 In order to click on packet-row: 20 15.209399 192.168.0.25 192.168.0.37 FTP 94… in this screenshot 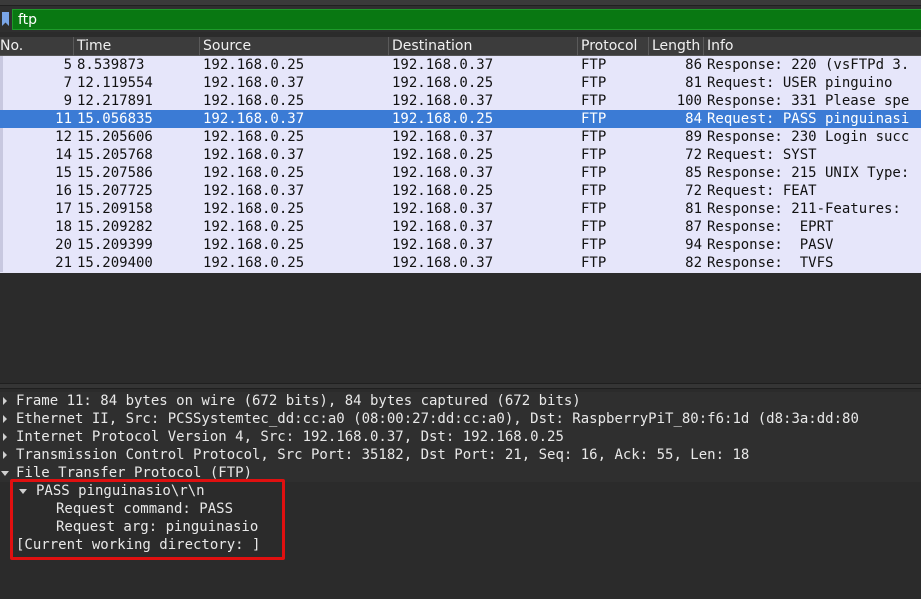, I will do `click(460, 245)`.